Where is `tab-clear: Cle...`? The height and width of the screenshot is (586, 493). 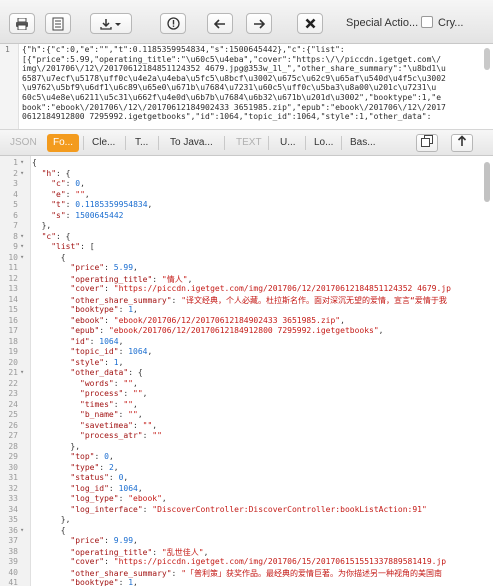 tab-clear: Cle... is located at coordinates (103, 143).